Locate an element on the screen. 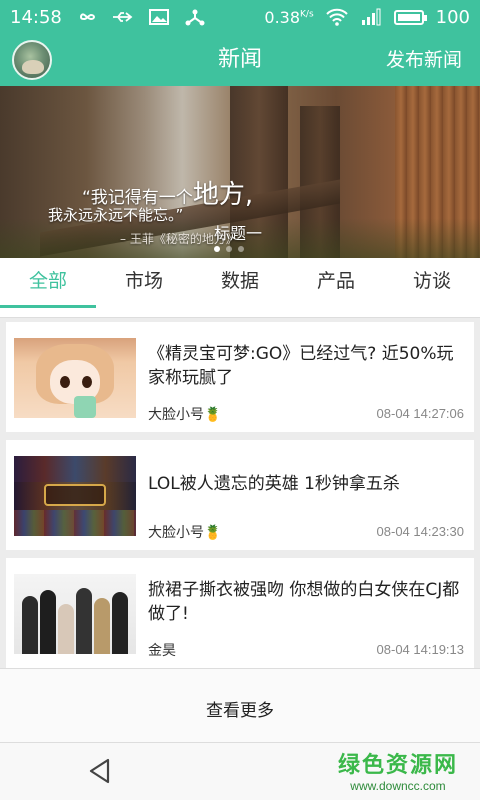 The height and width of the screenshot is (800, 480). banner-title: 标题一 is located at coordinates (238, 233).